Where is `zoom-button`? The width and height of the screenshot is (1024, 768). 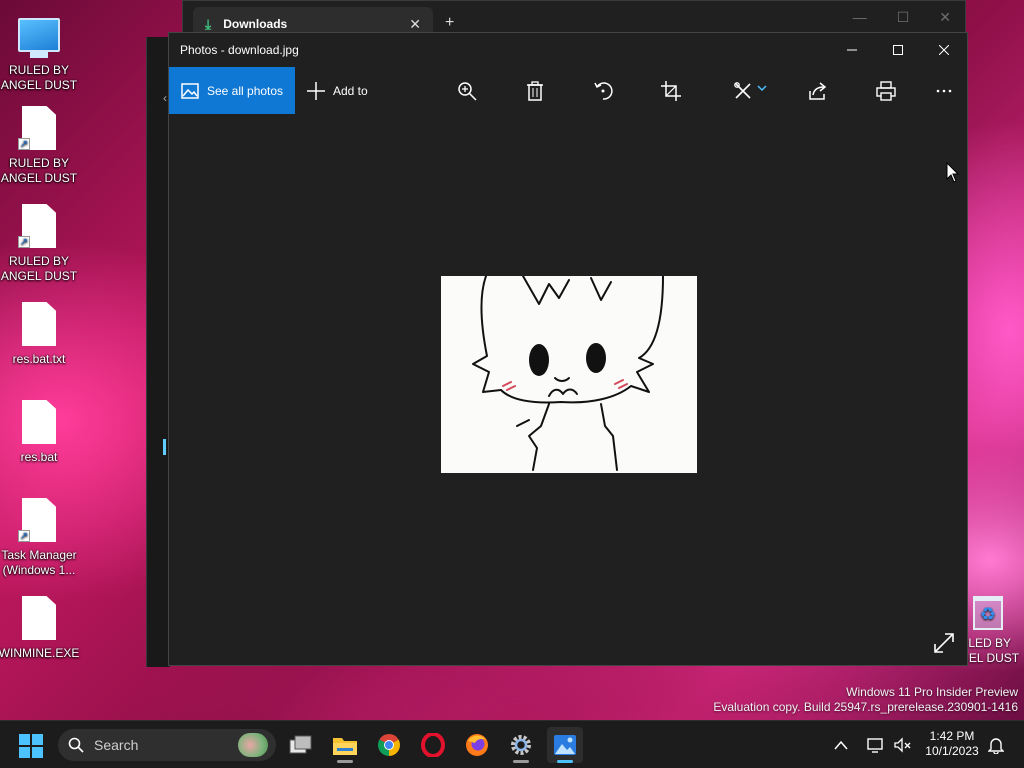
zoom-button is located at coordinates (467, 90).